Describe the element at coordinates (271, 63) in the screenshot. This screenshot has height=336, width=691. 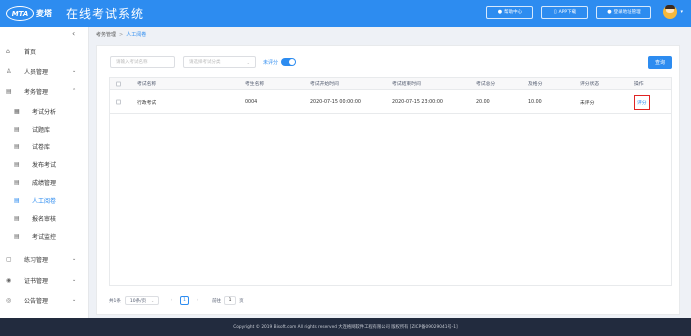
I see `ungraded-toggle-label: 未评分` at that location.